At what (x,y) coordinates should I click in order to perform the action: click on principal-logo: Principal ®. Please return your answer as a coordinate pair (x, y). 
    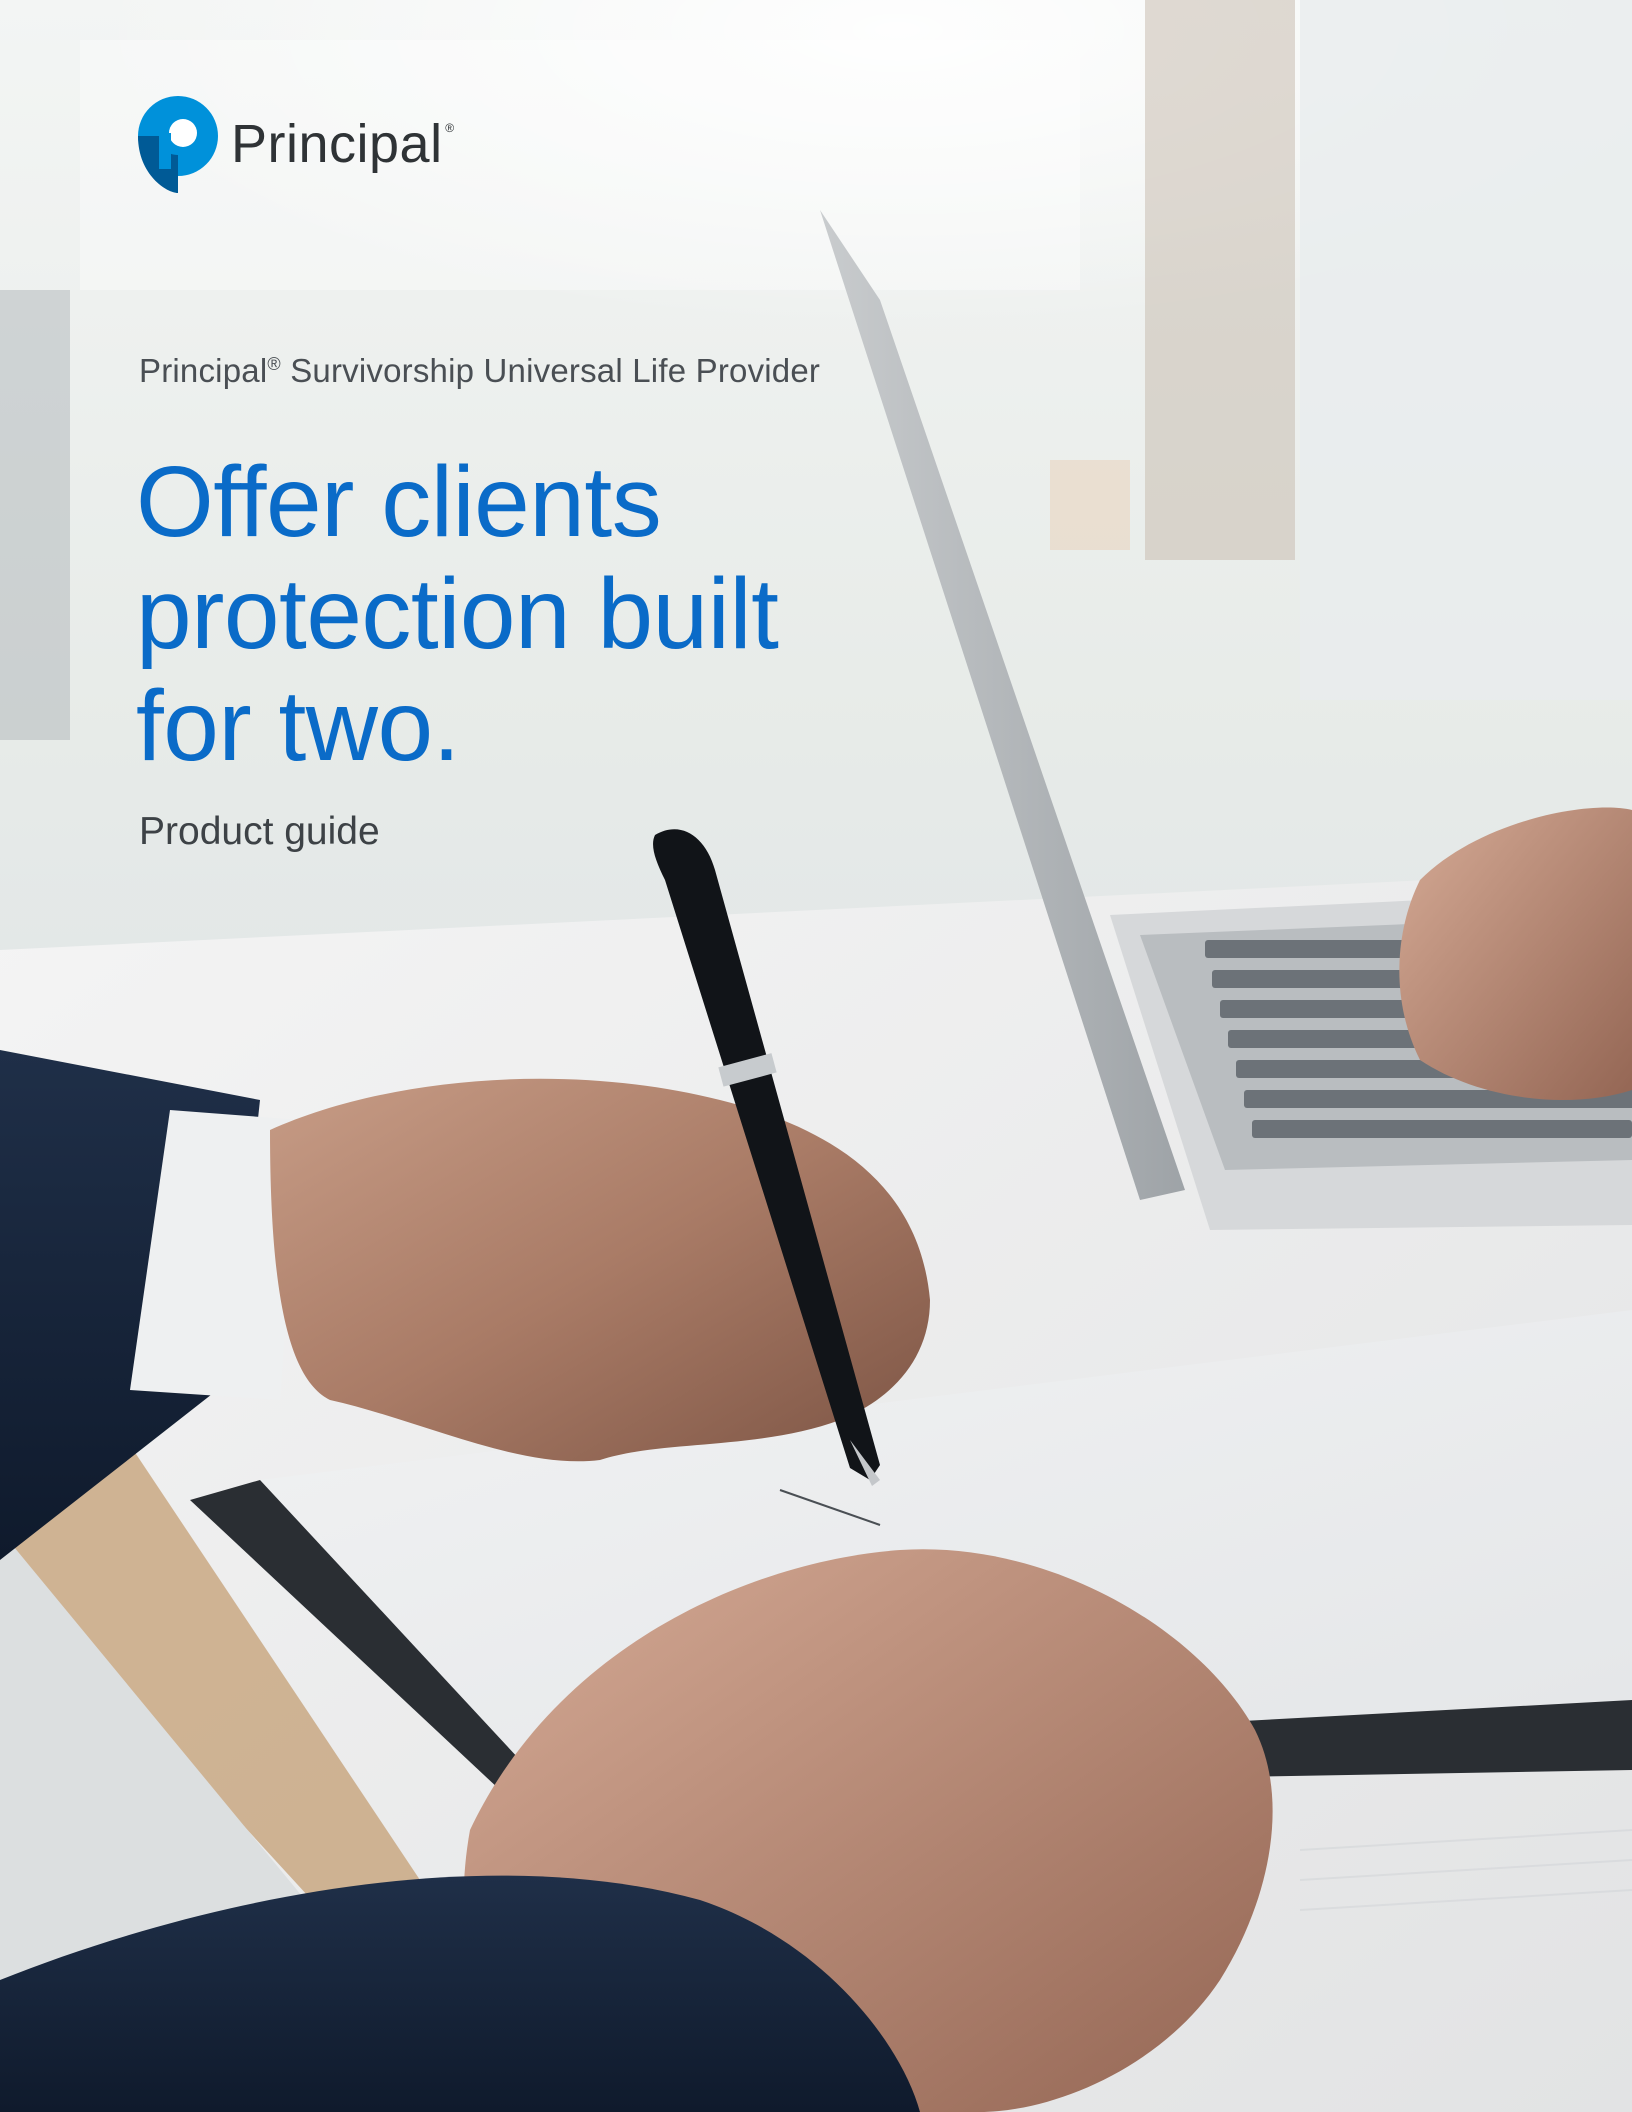
    Looking at the image, I should click on (295, 144).